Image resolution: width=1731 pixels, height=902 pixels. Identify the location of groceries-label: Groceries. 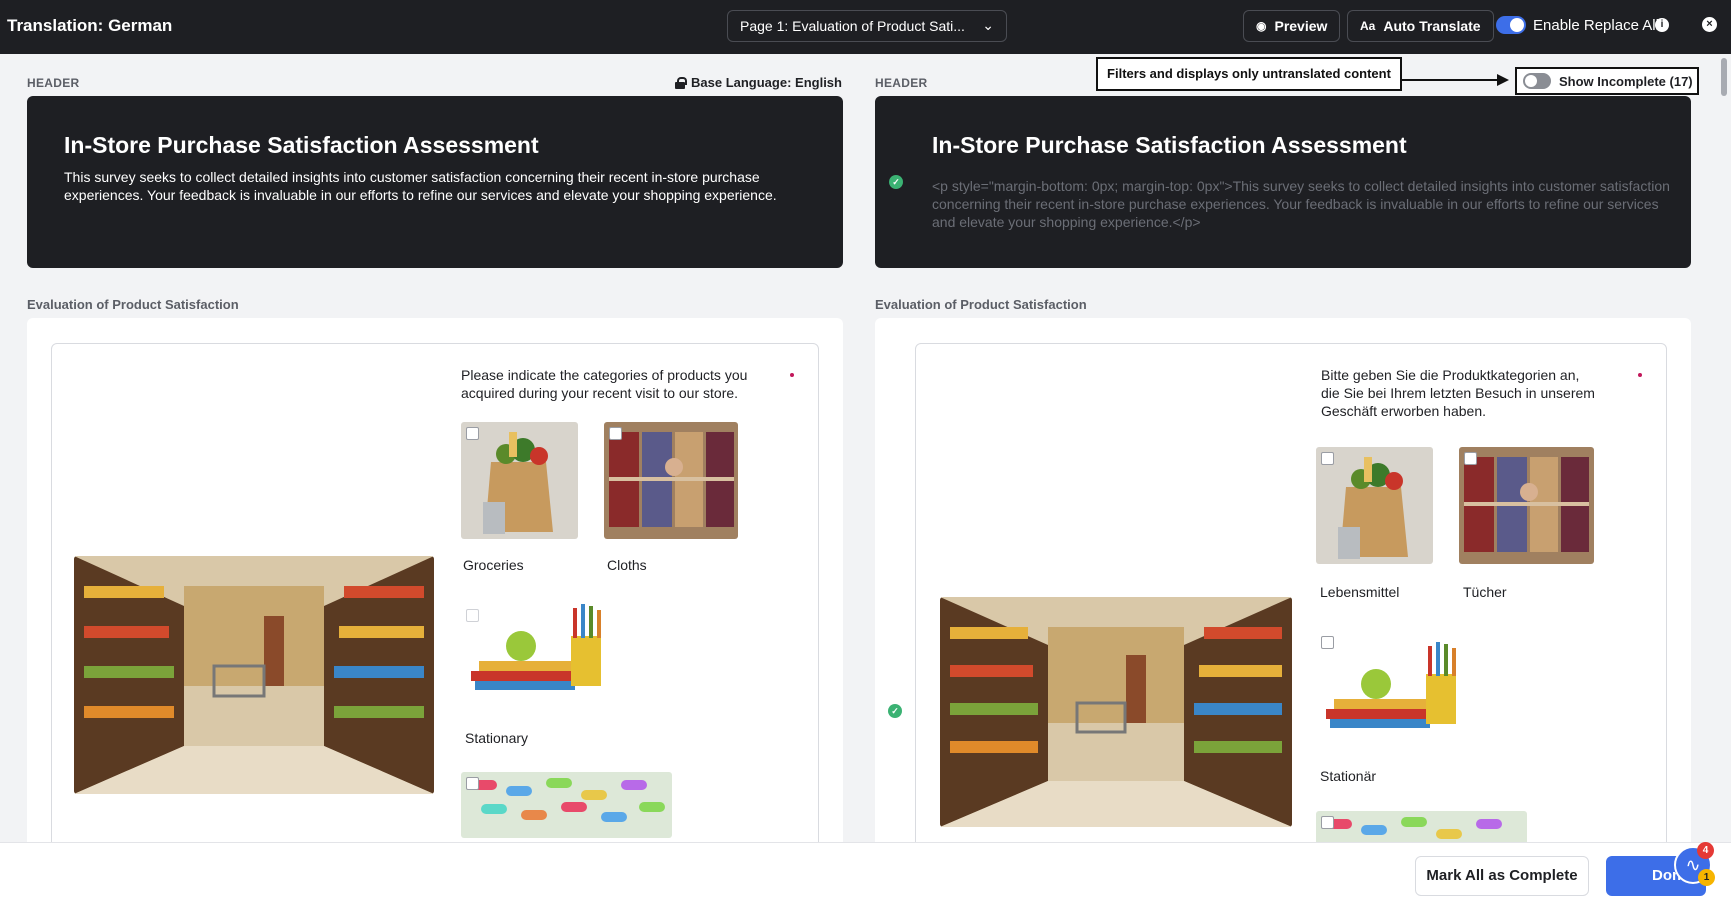
(493, 565).